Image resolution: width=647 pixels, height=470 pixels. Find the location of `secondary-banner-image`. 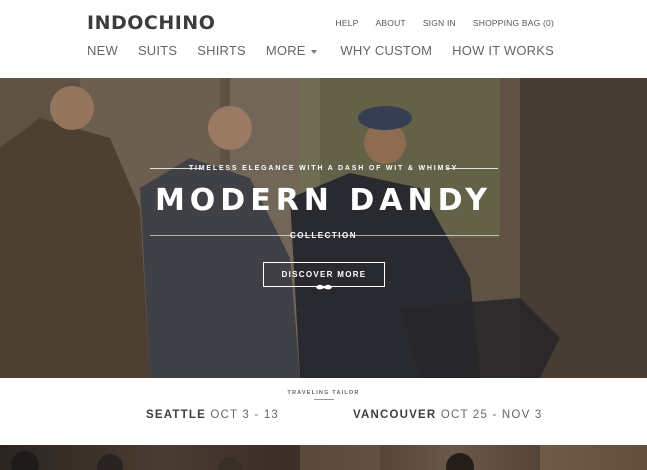

secondary-banner-image is located at coordinates (323, 457).